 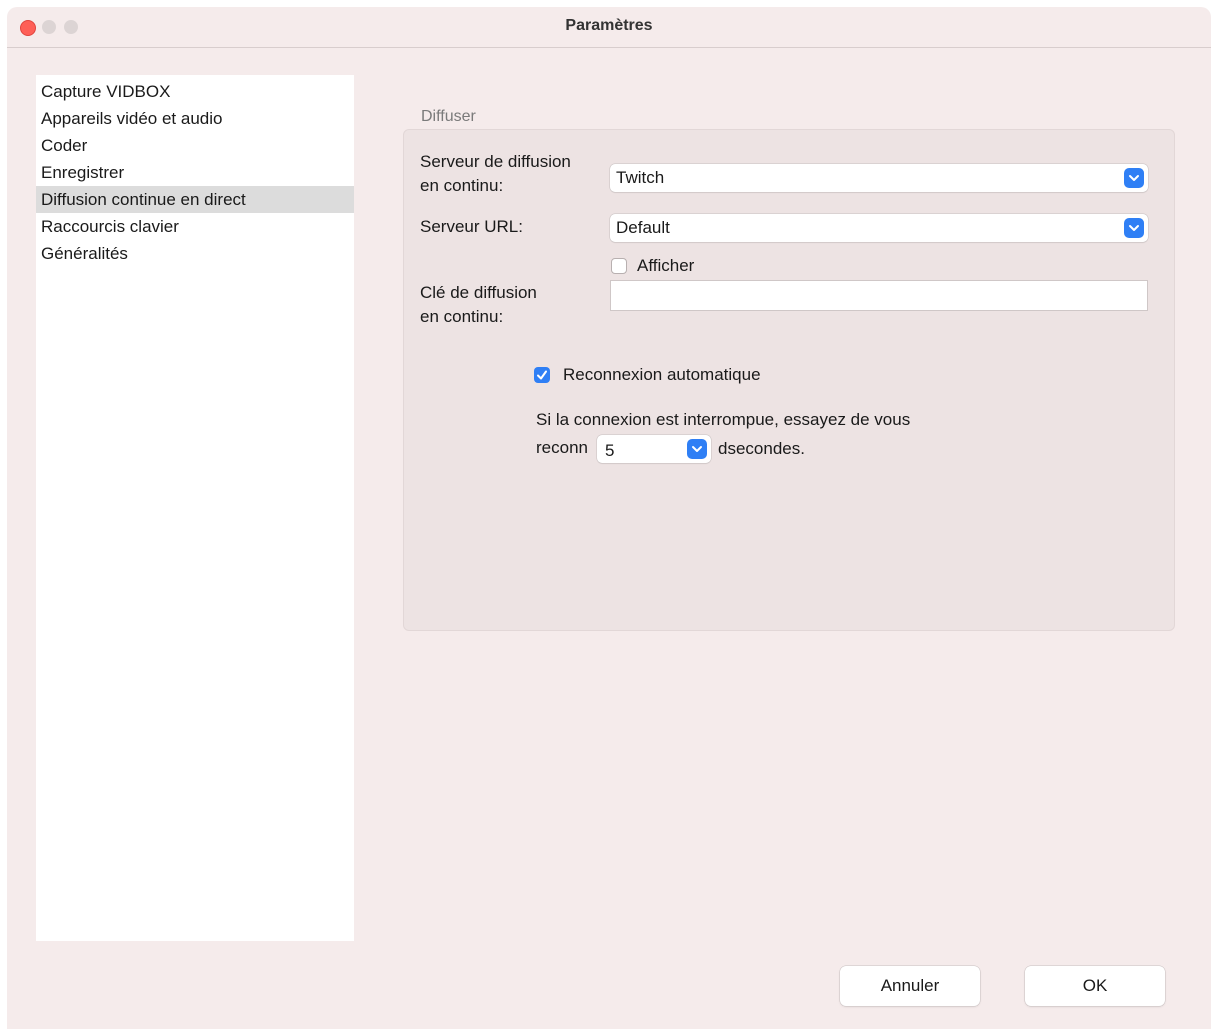 What do you see at coordinates (195, 199) in the screenshot?
I see `sidebar-item-live-streaming: Diffusion continue en direct` at bounding box center [195, 199].